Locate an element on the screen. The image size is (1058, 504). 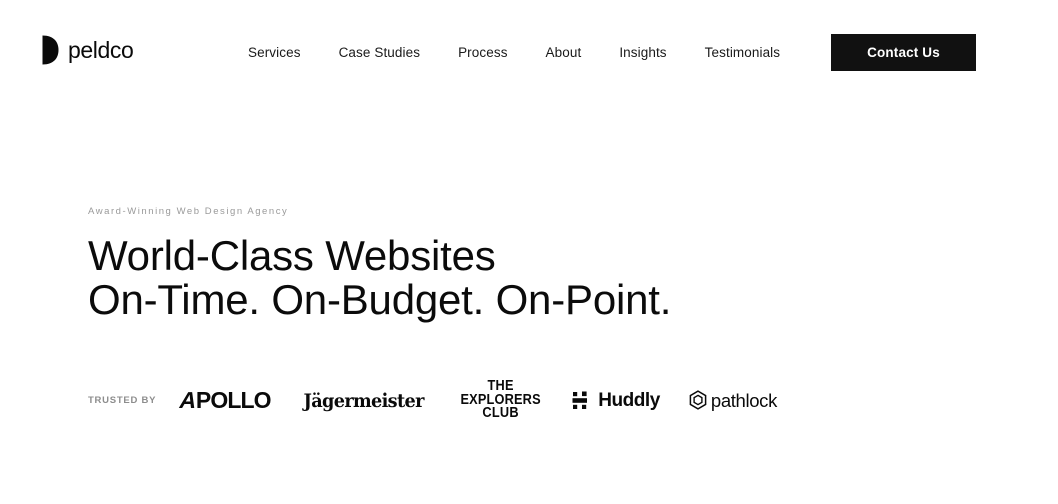
nav-item-process: Process is located at coordinates (482, 52).